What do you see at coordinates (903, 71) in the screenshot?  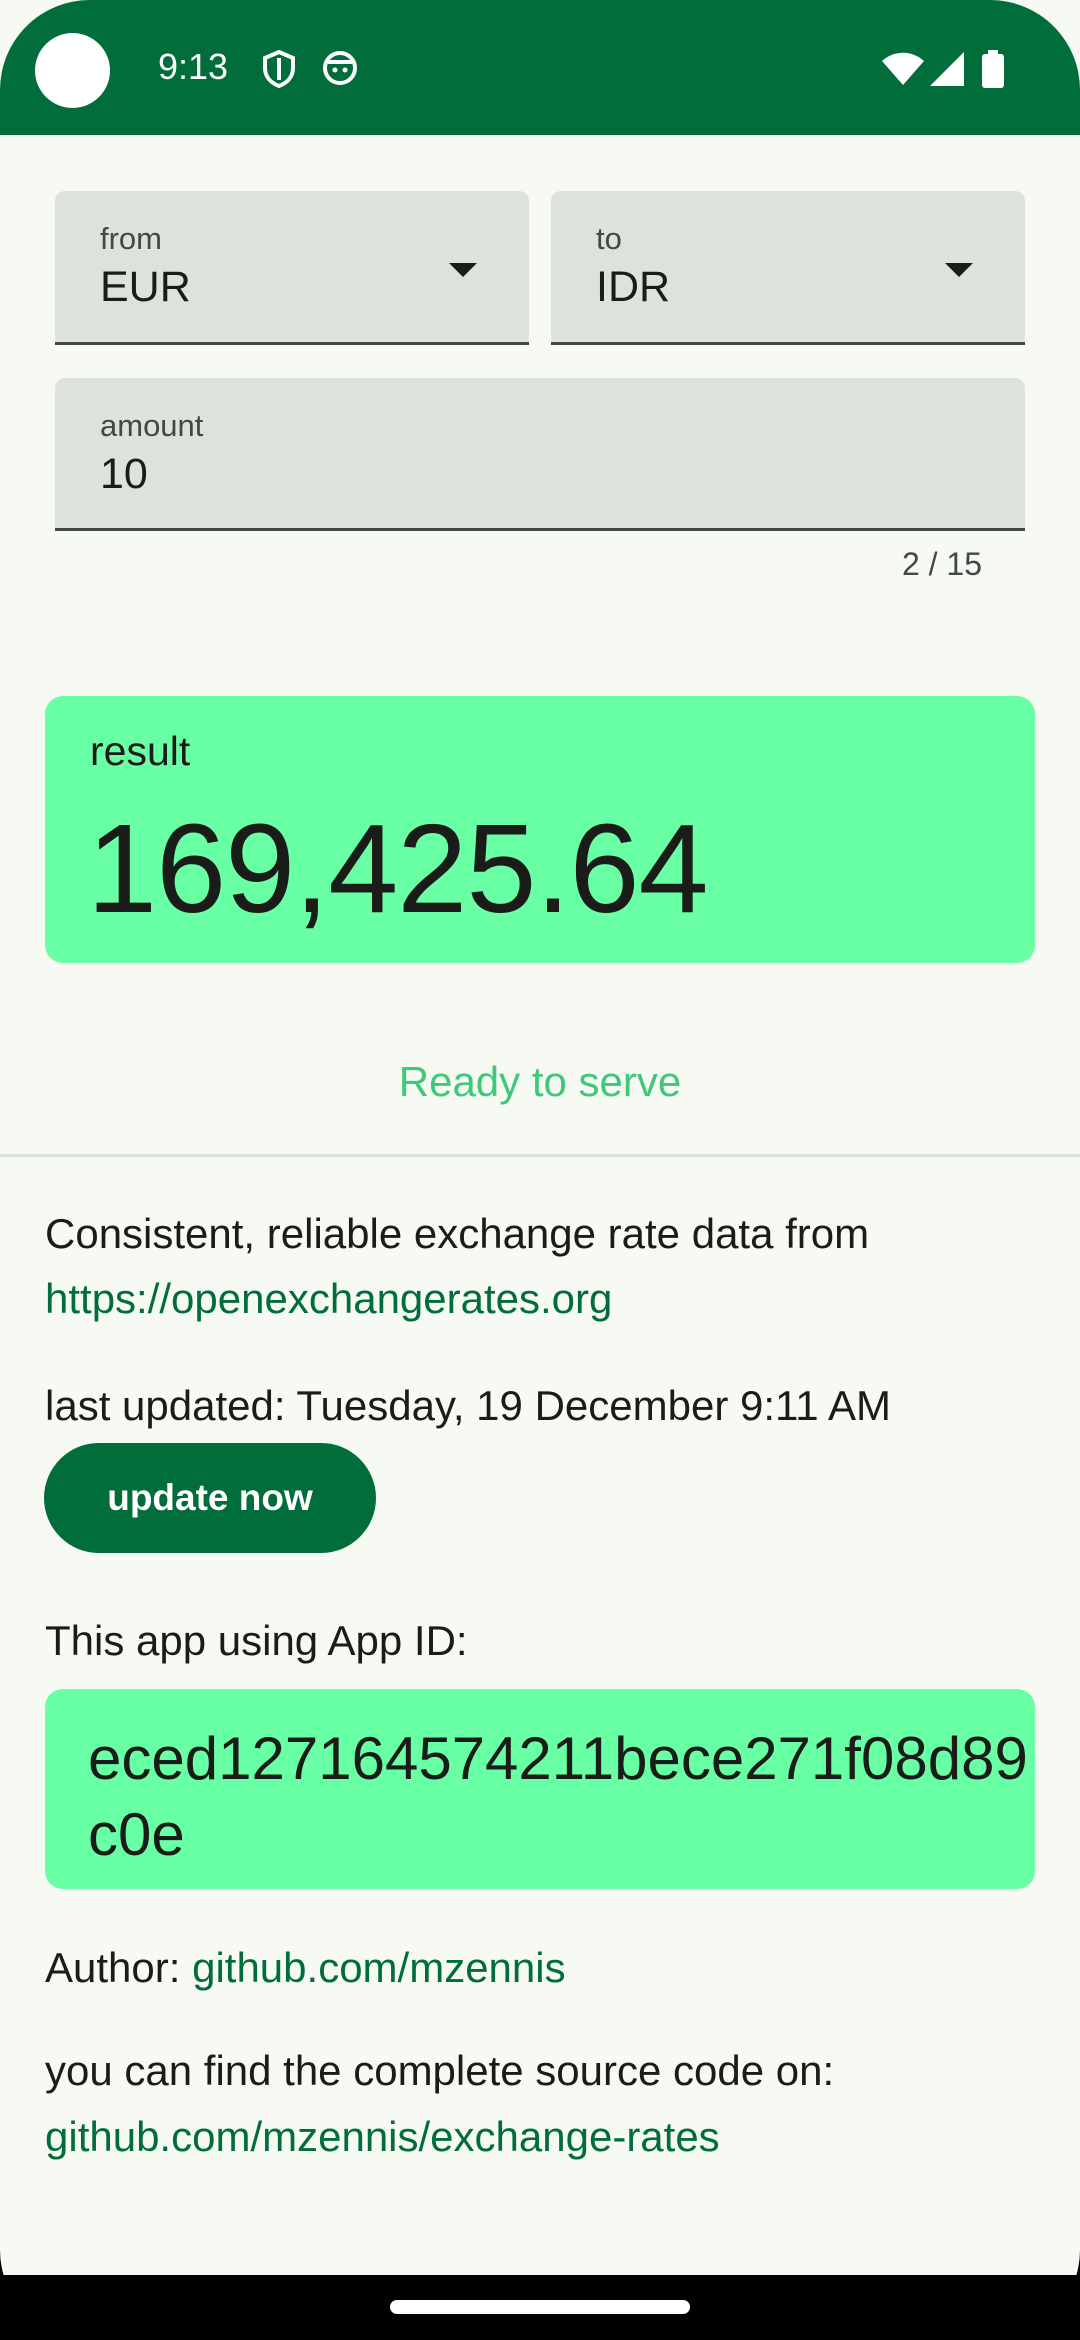 I see `wifi-icon` at bounding box center [903, 71].